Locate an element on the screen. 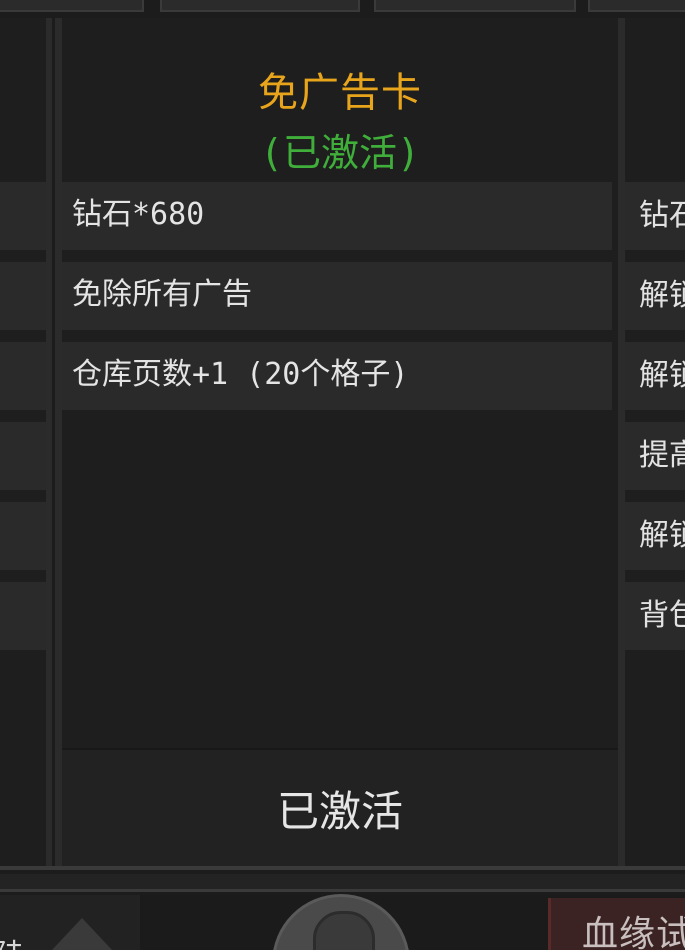 The width and height of the screenshot is (685, 950). feature-warehouse-page: 仓库页数+1 (20个格子) is located at coordinates (337, 376).